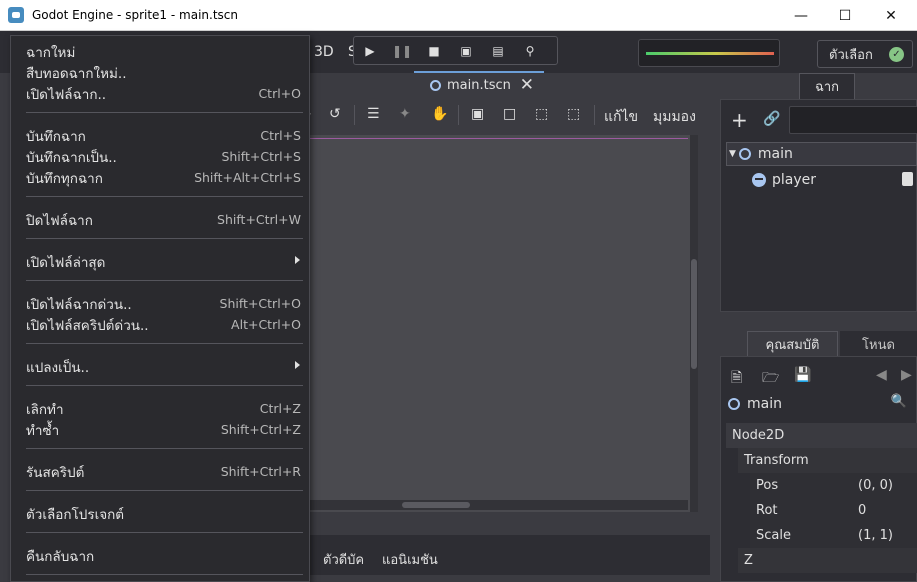  Describe the element at coordinates (792, 344) in the screenshot. I see `tab-inspector: คุณสมบัติ` at that location.